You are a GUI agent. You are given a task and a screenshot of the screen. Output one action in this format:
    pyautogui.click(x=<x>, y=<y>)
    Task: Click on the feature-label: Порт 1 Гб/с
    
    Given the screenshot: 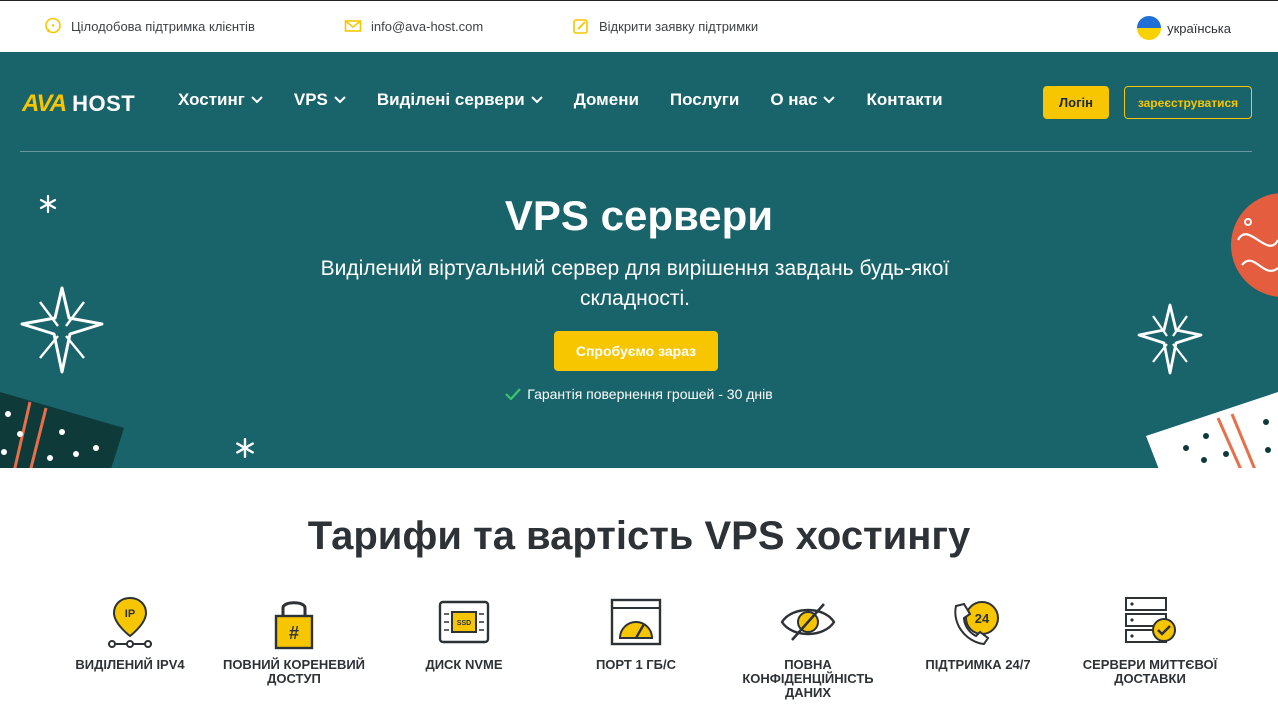 What is the action you would take?
    pyautogui.click(x=636, y=664)
    